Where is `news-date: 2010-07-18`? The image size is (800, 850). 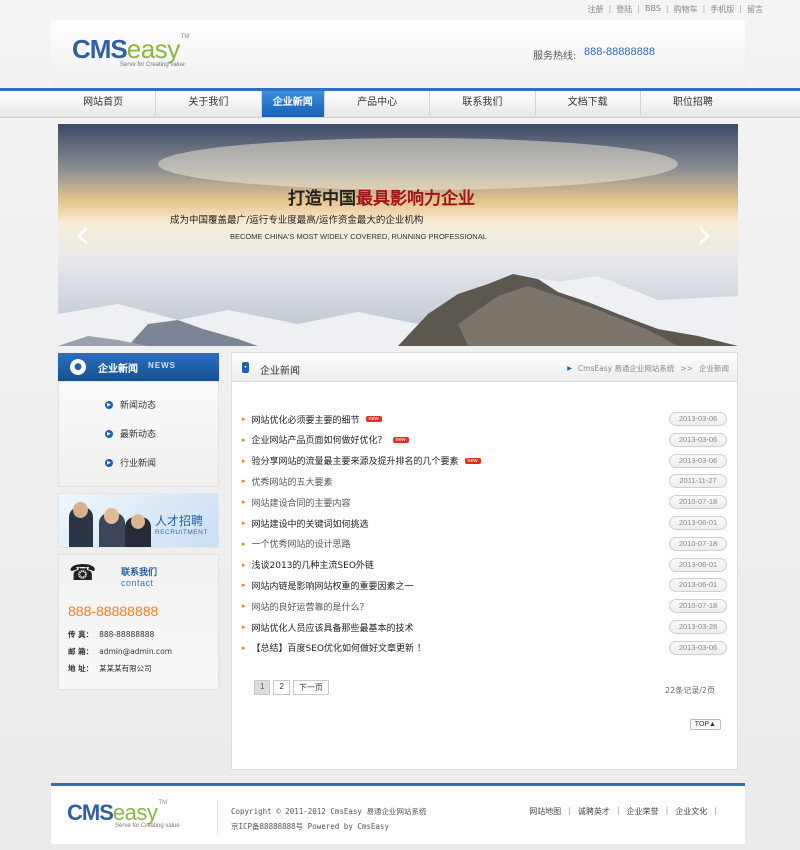 news-date: 2010-07-18 is located at coordinates (698, 502).